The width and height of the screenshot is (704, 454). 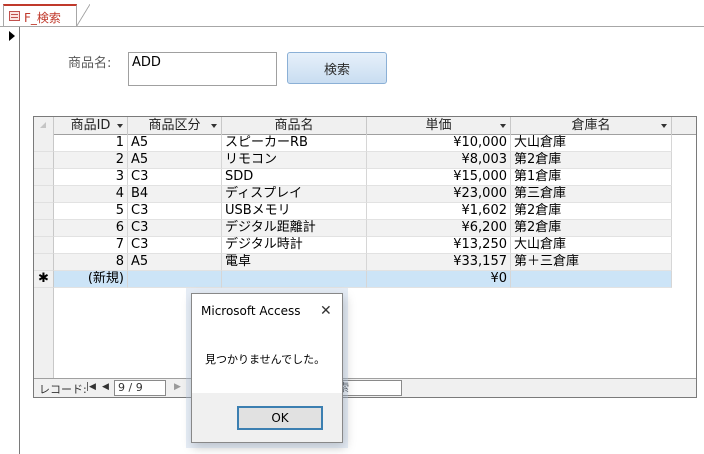 What do you see at coordinates (294, 177) in the screenshot?
I see `cell-name: SDD` at bounding box center [294, 177].